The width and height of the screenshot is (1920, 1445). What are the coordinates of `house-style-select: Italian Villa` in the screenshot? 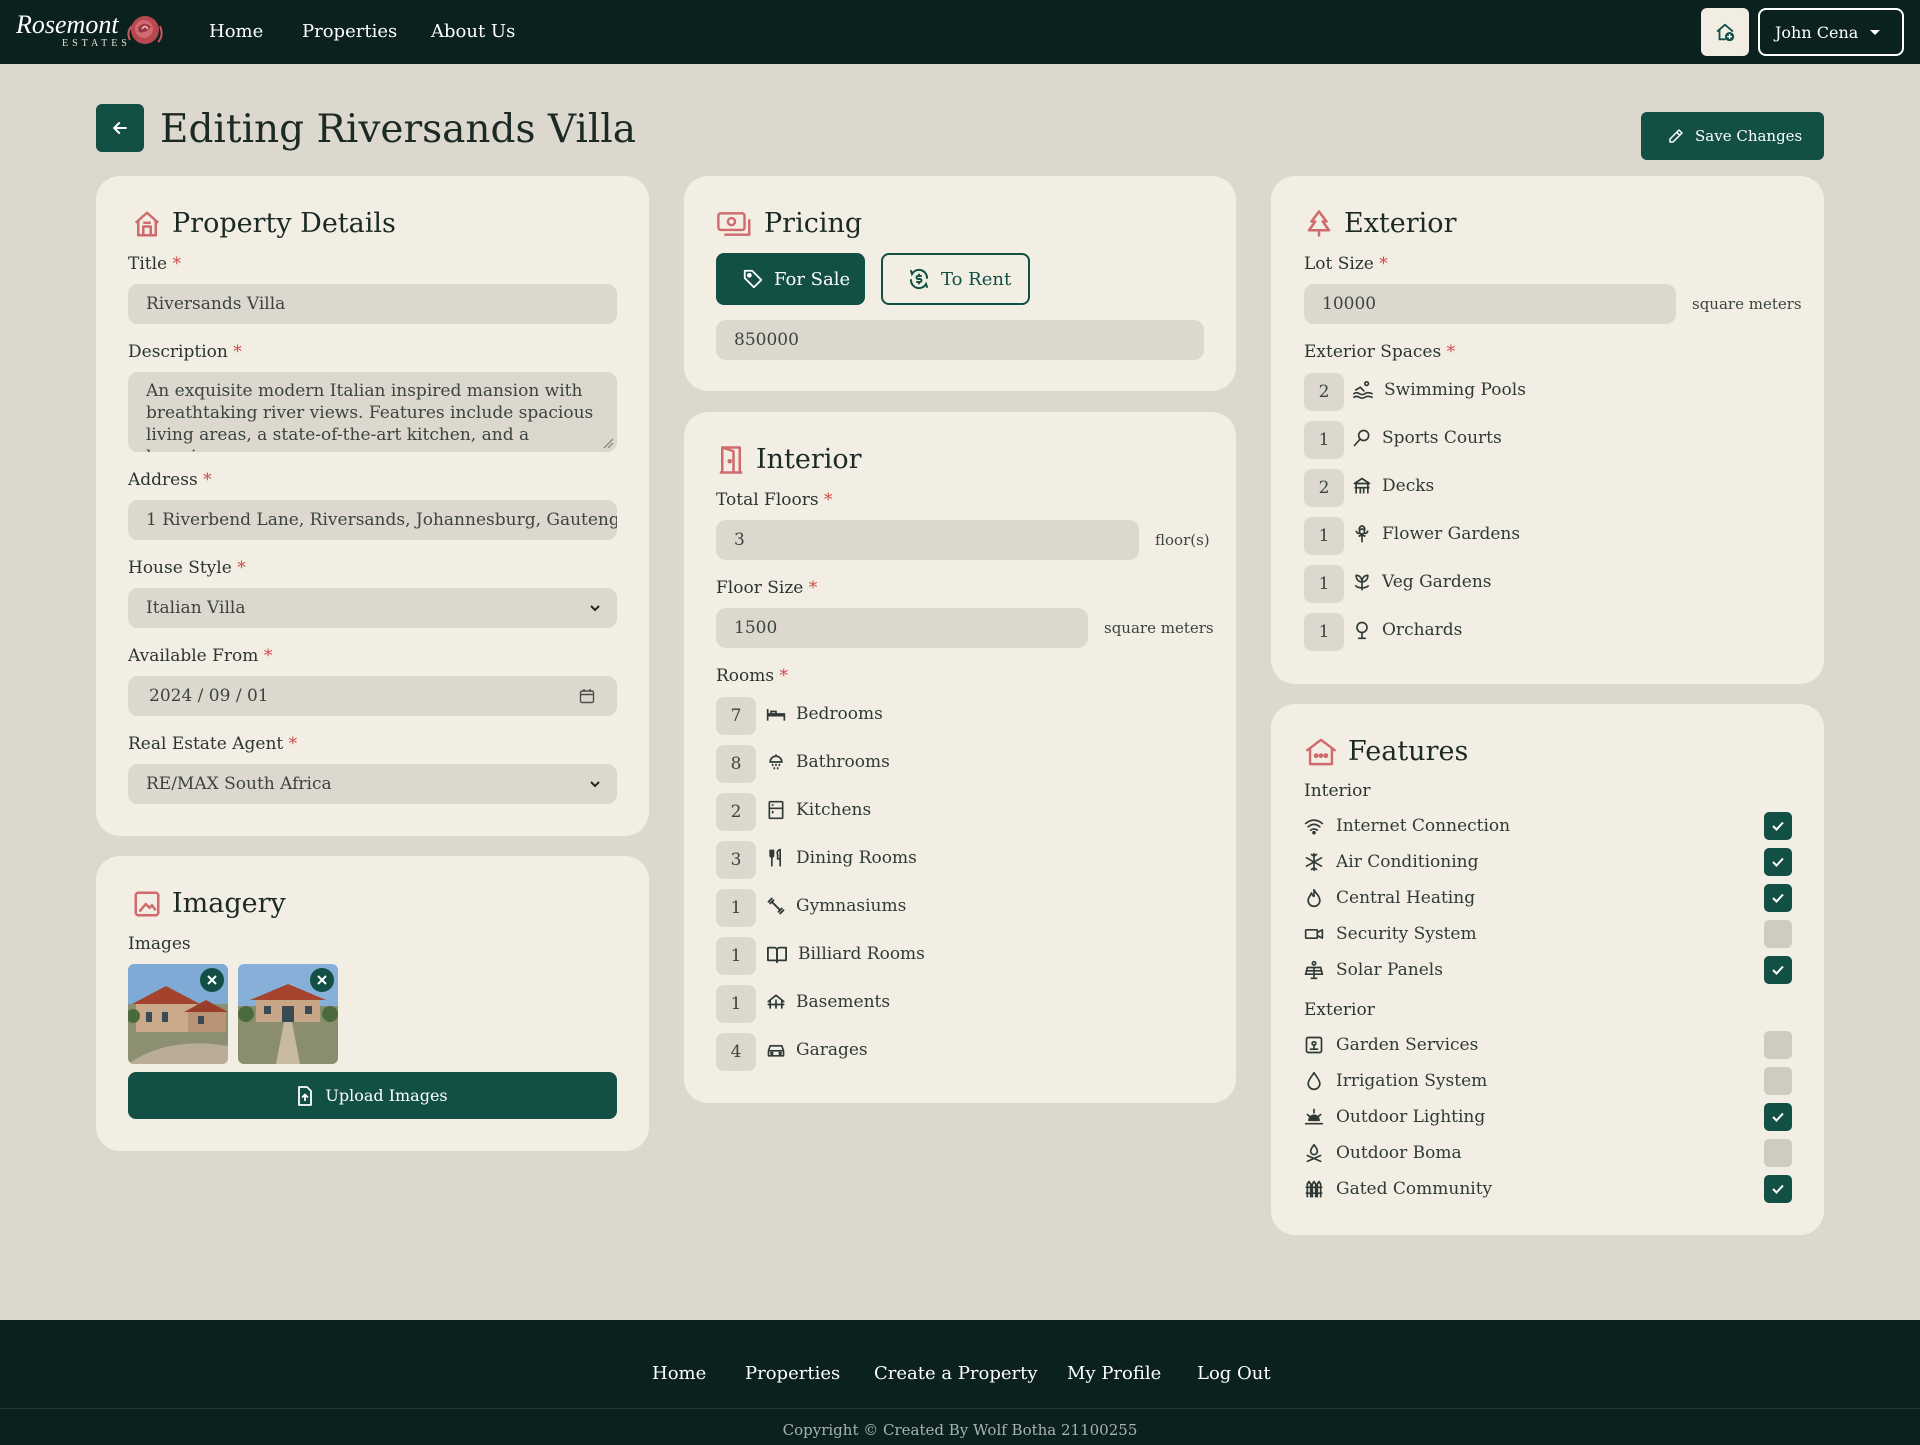 It's located at (372, 608).